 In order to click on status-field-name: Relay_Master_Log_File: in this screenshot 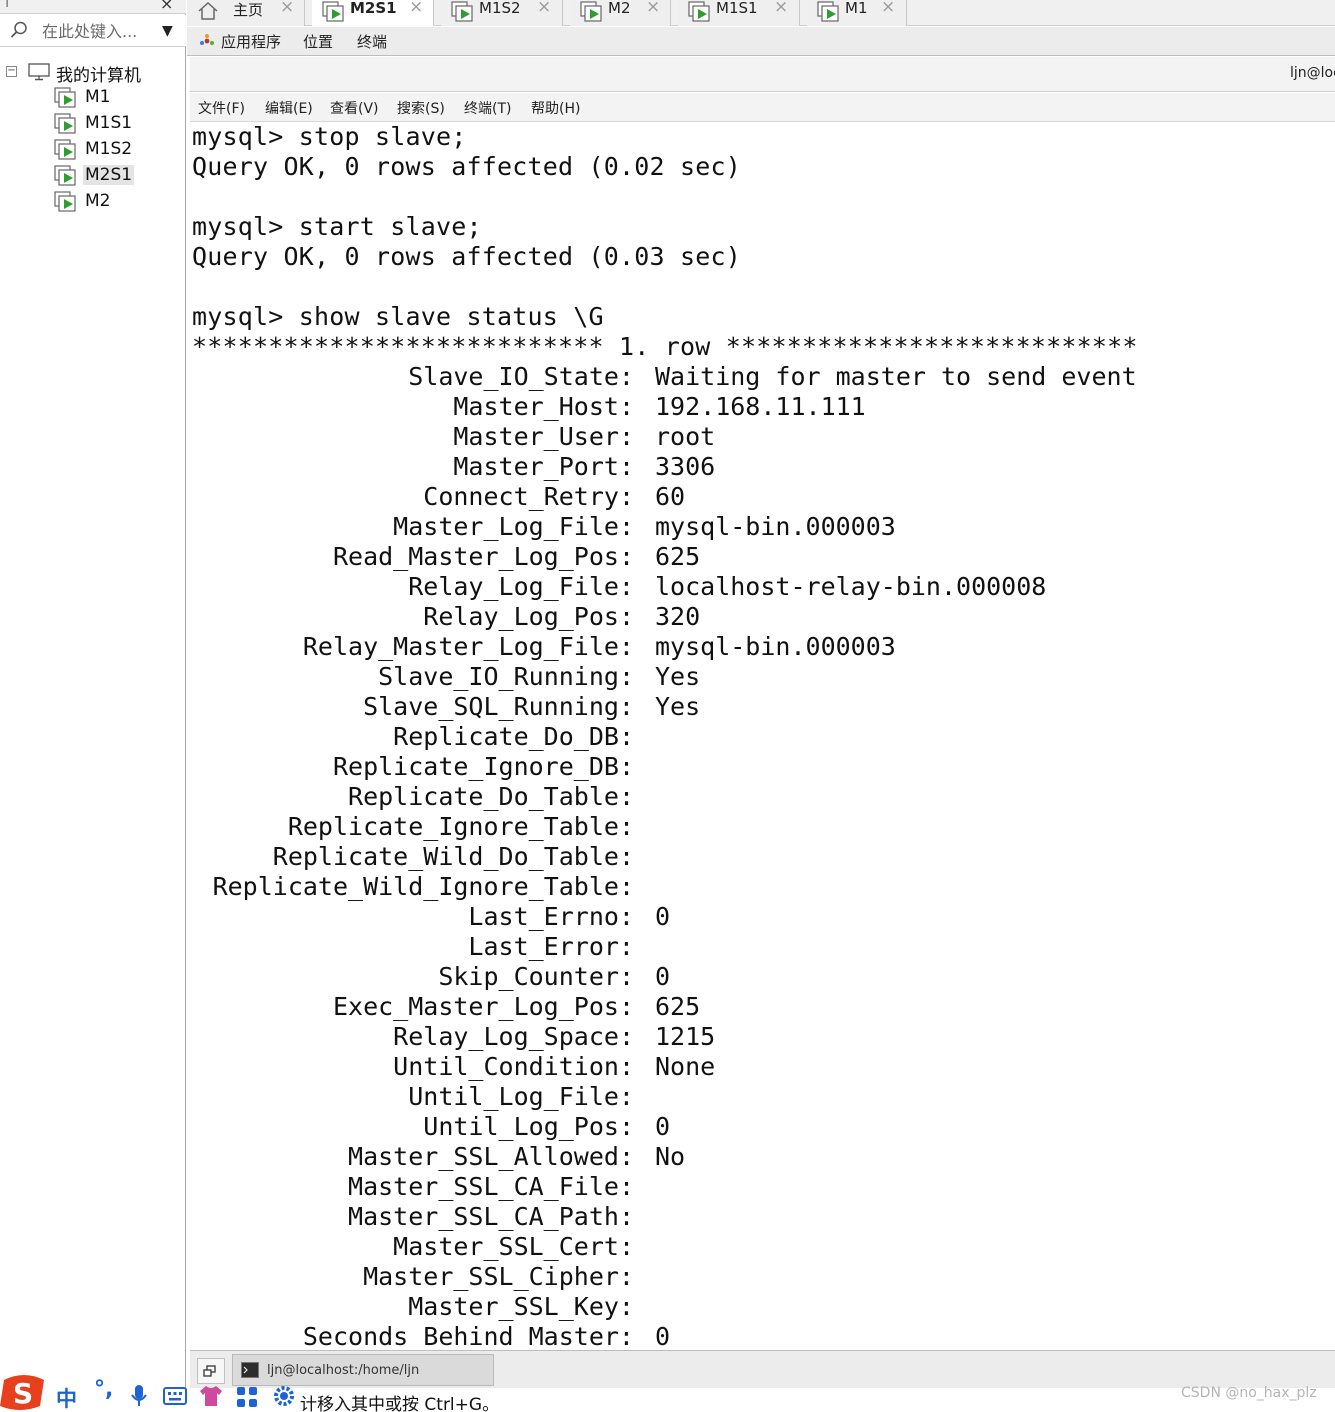, I will do `click(468, 646)`.